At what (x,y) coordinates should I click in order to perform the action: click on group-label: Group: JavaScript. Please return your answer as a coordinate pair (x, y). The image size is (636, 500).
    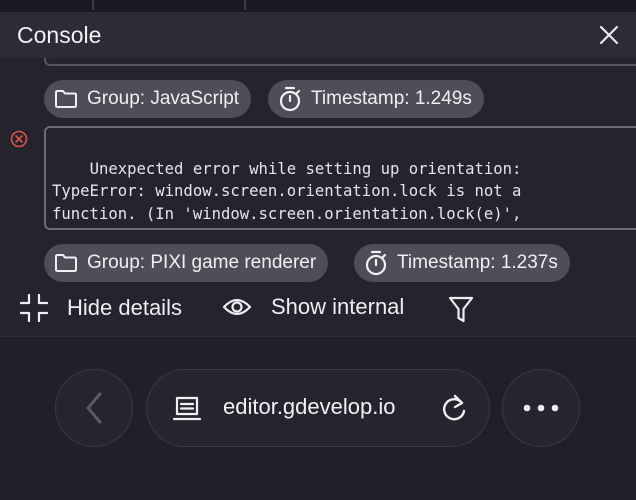
    Looking at the image, I should click on (163, 98).